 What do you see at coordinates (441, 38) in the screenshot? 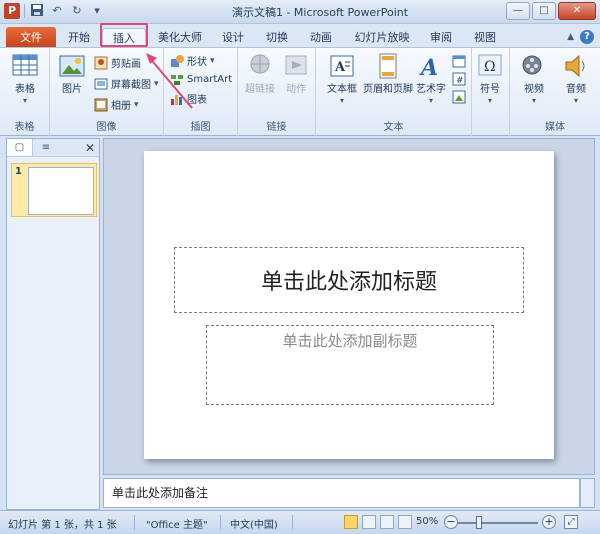
I see `tab-review: 审阅` at bounding box center [441, 38].